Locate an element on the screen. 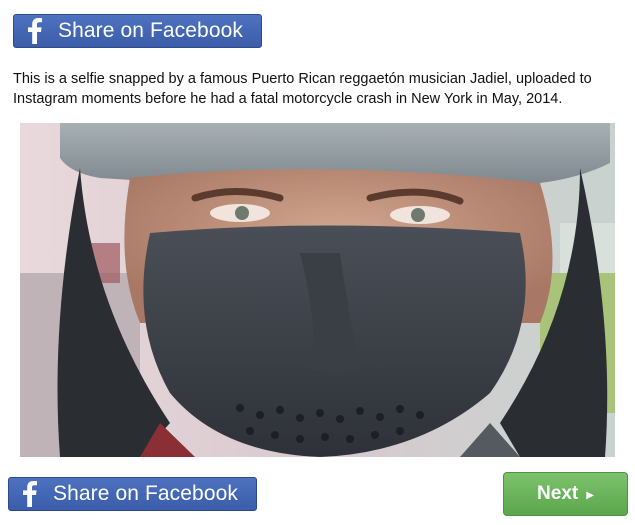 Image resolution: width=635 pixels, height=525 pixels. next-button: Next ▶ is located at coordinates (565, 494).